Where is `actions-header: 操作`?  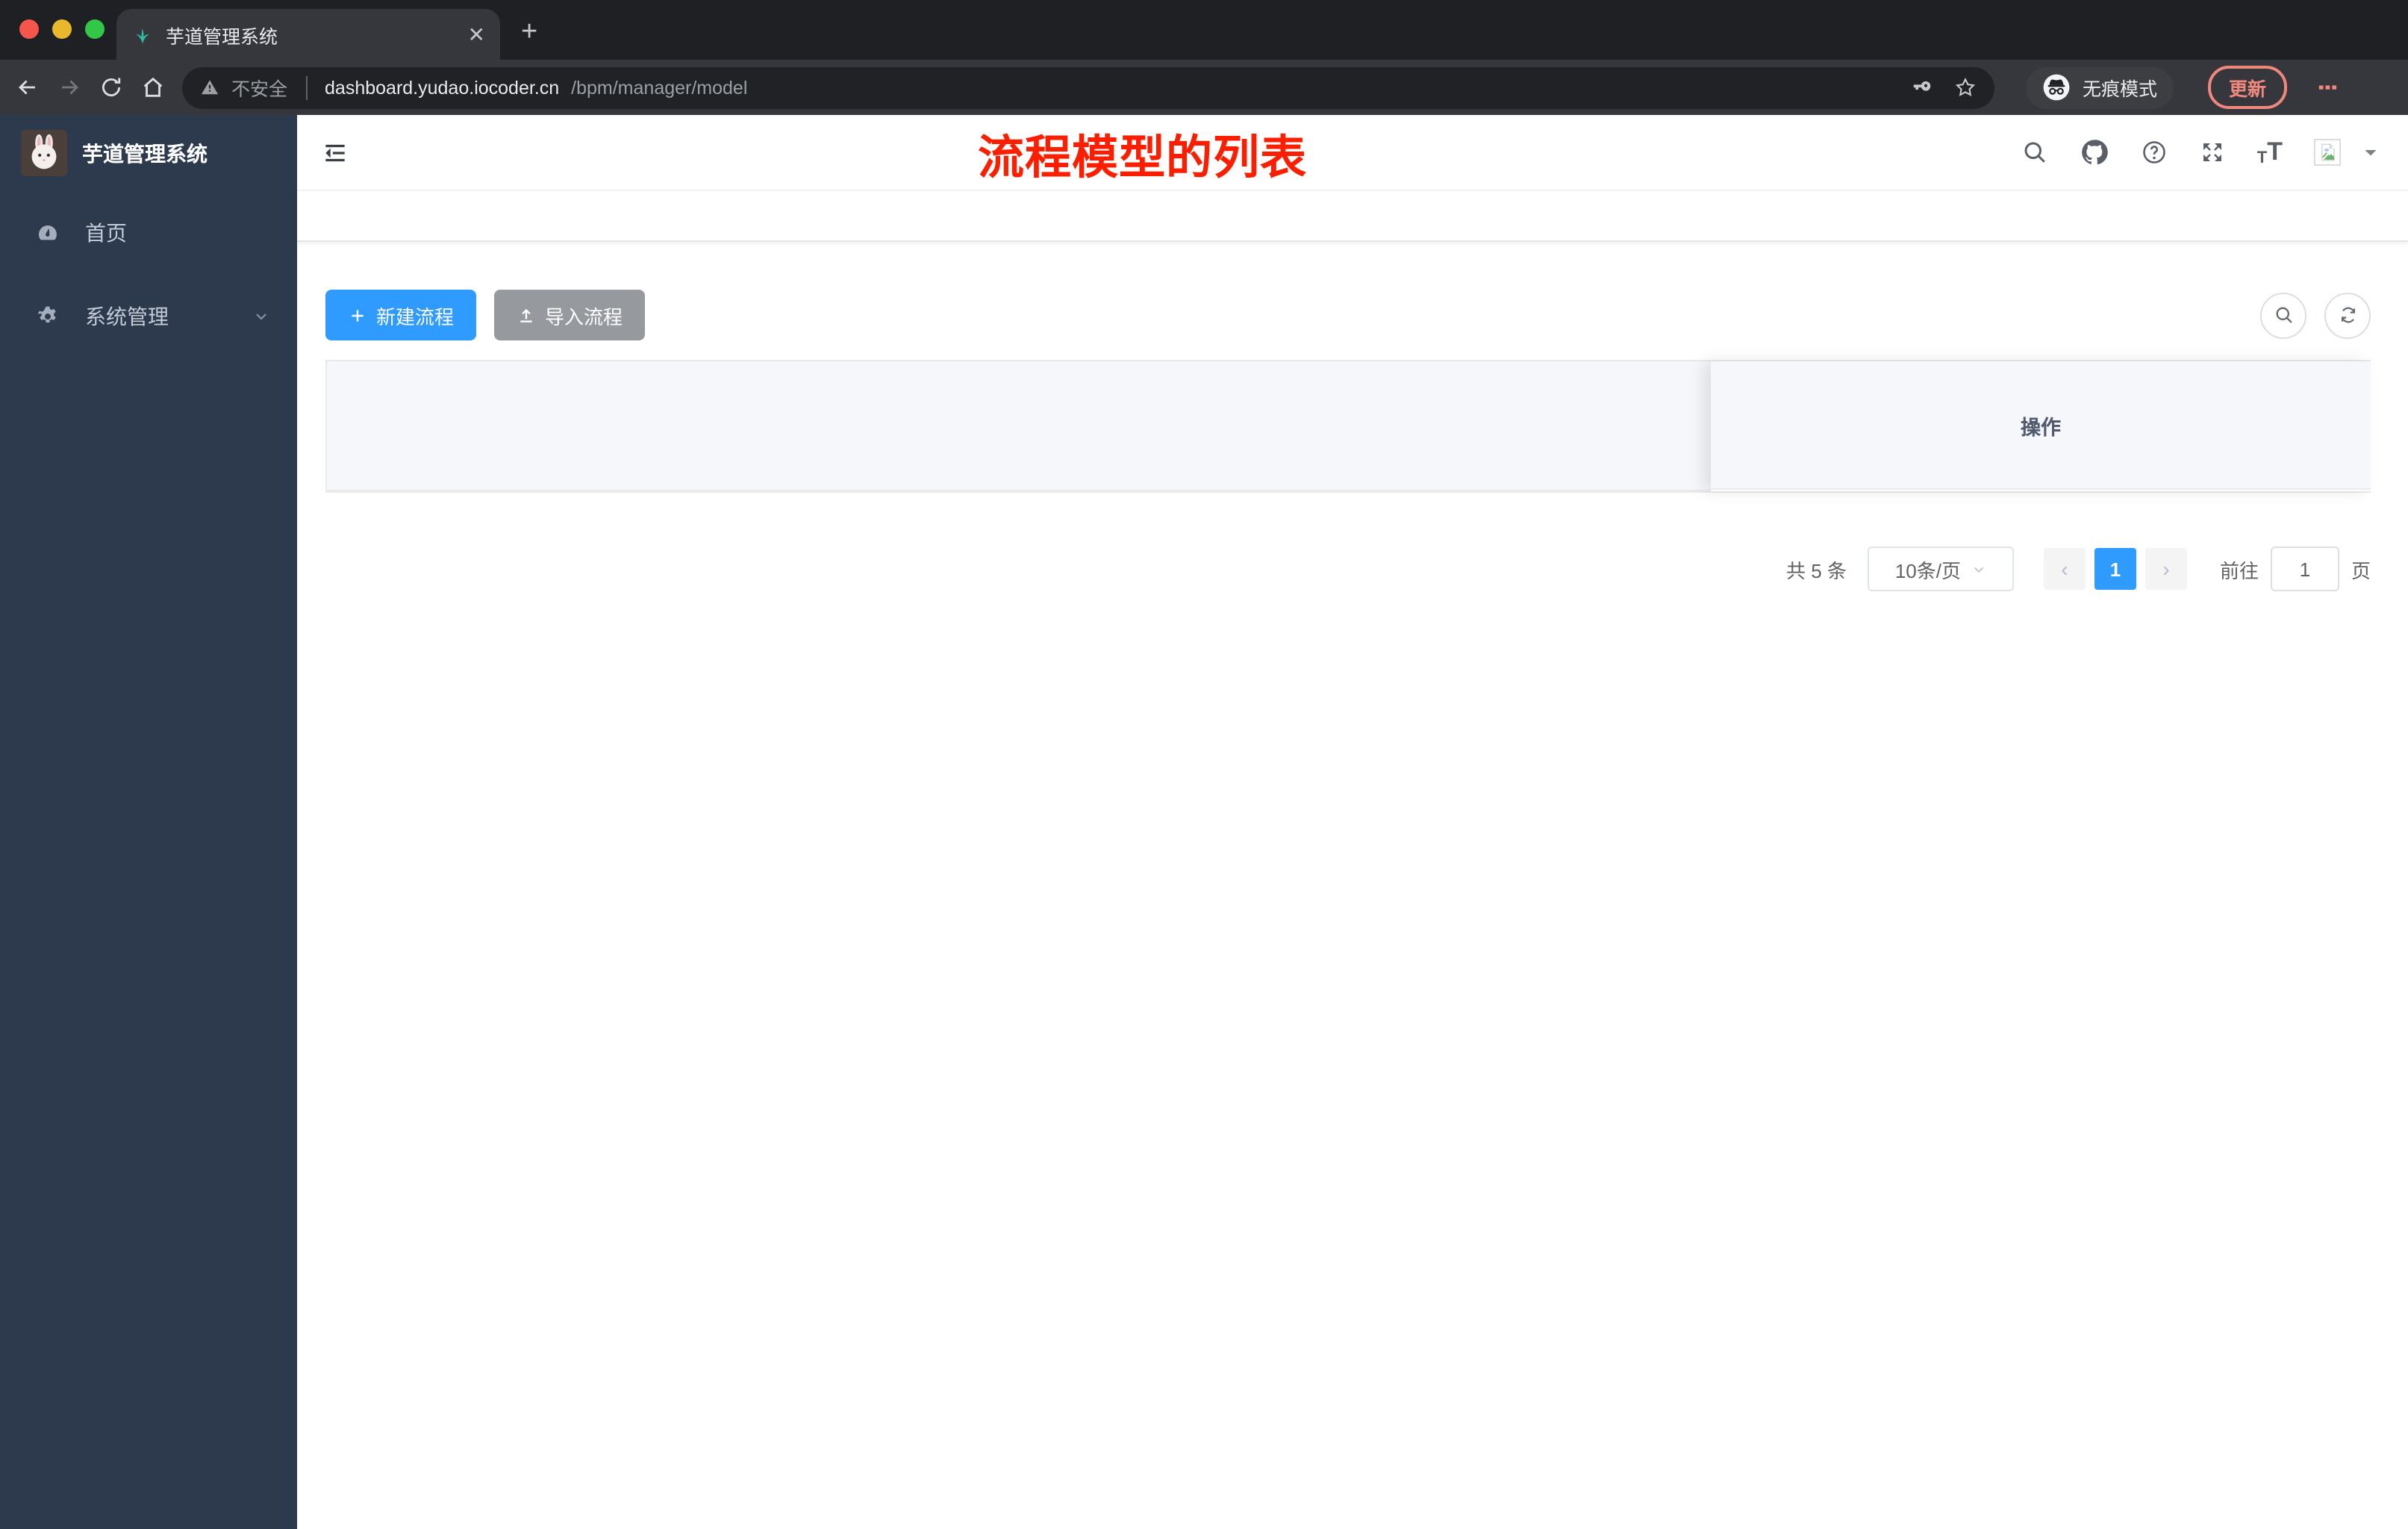
actions-header: 操作 is located at coordinates (2041, 426).